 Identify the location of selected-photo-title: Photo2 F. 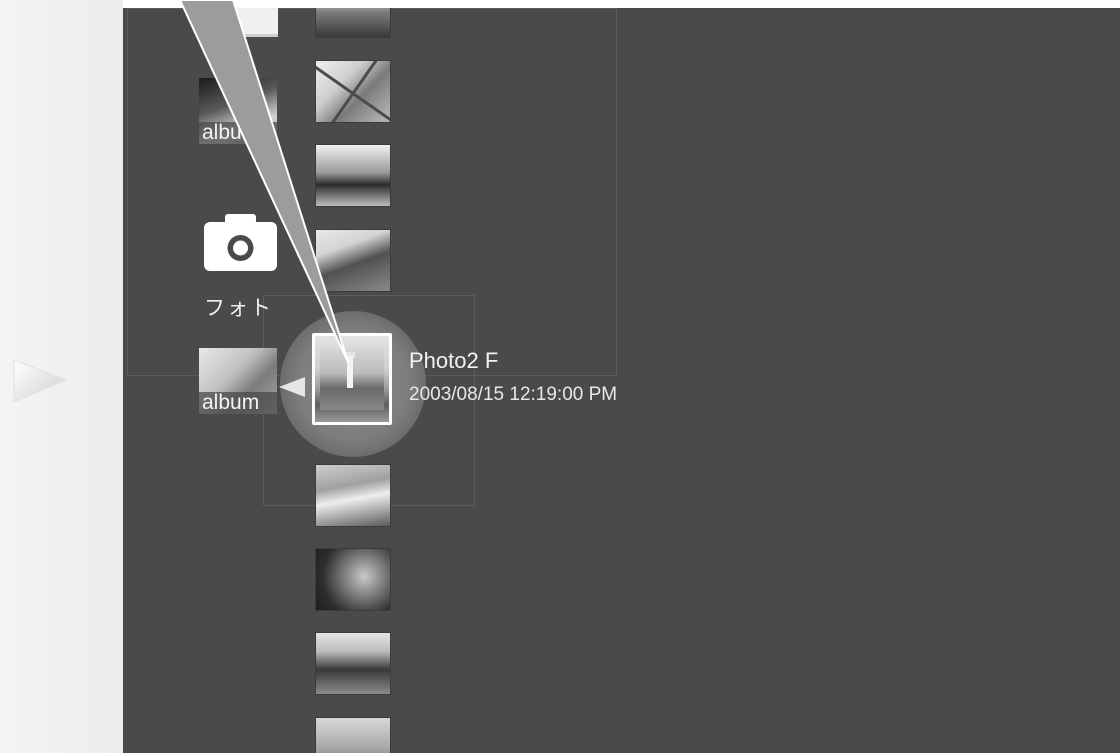
(454, 360).